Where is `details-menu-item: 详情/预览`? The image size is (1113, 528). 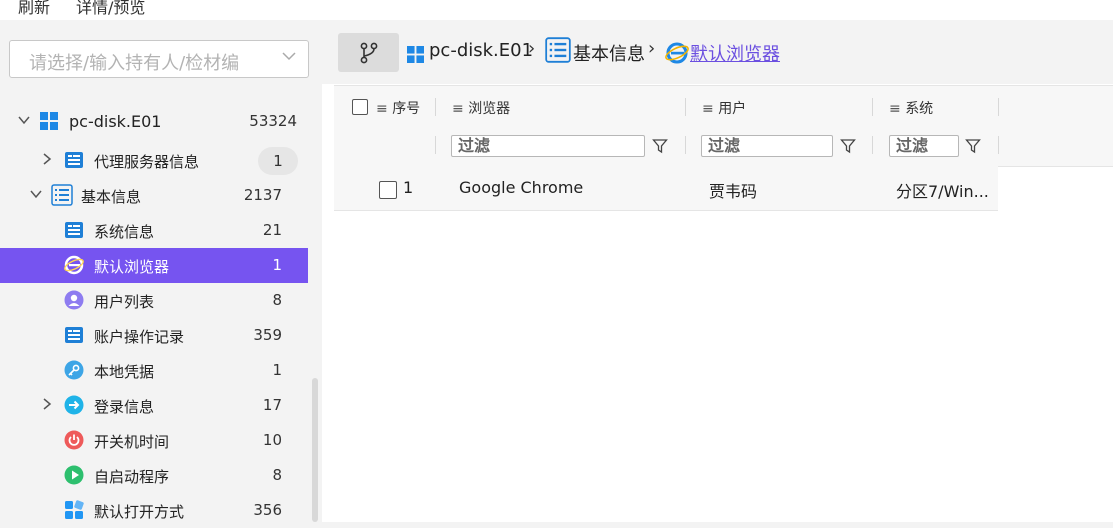 details-menu-item: 详情/预览 is located at coordinates (110, 9).